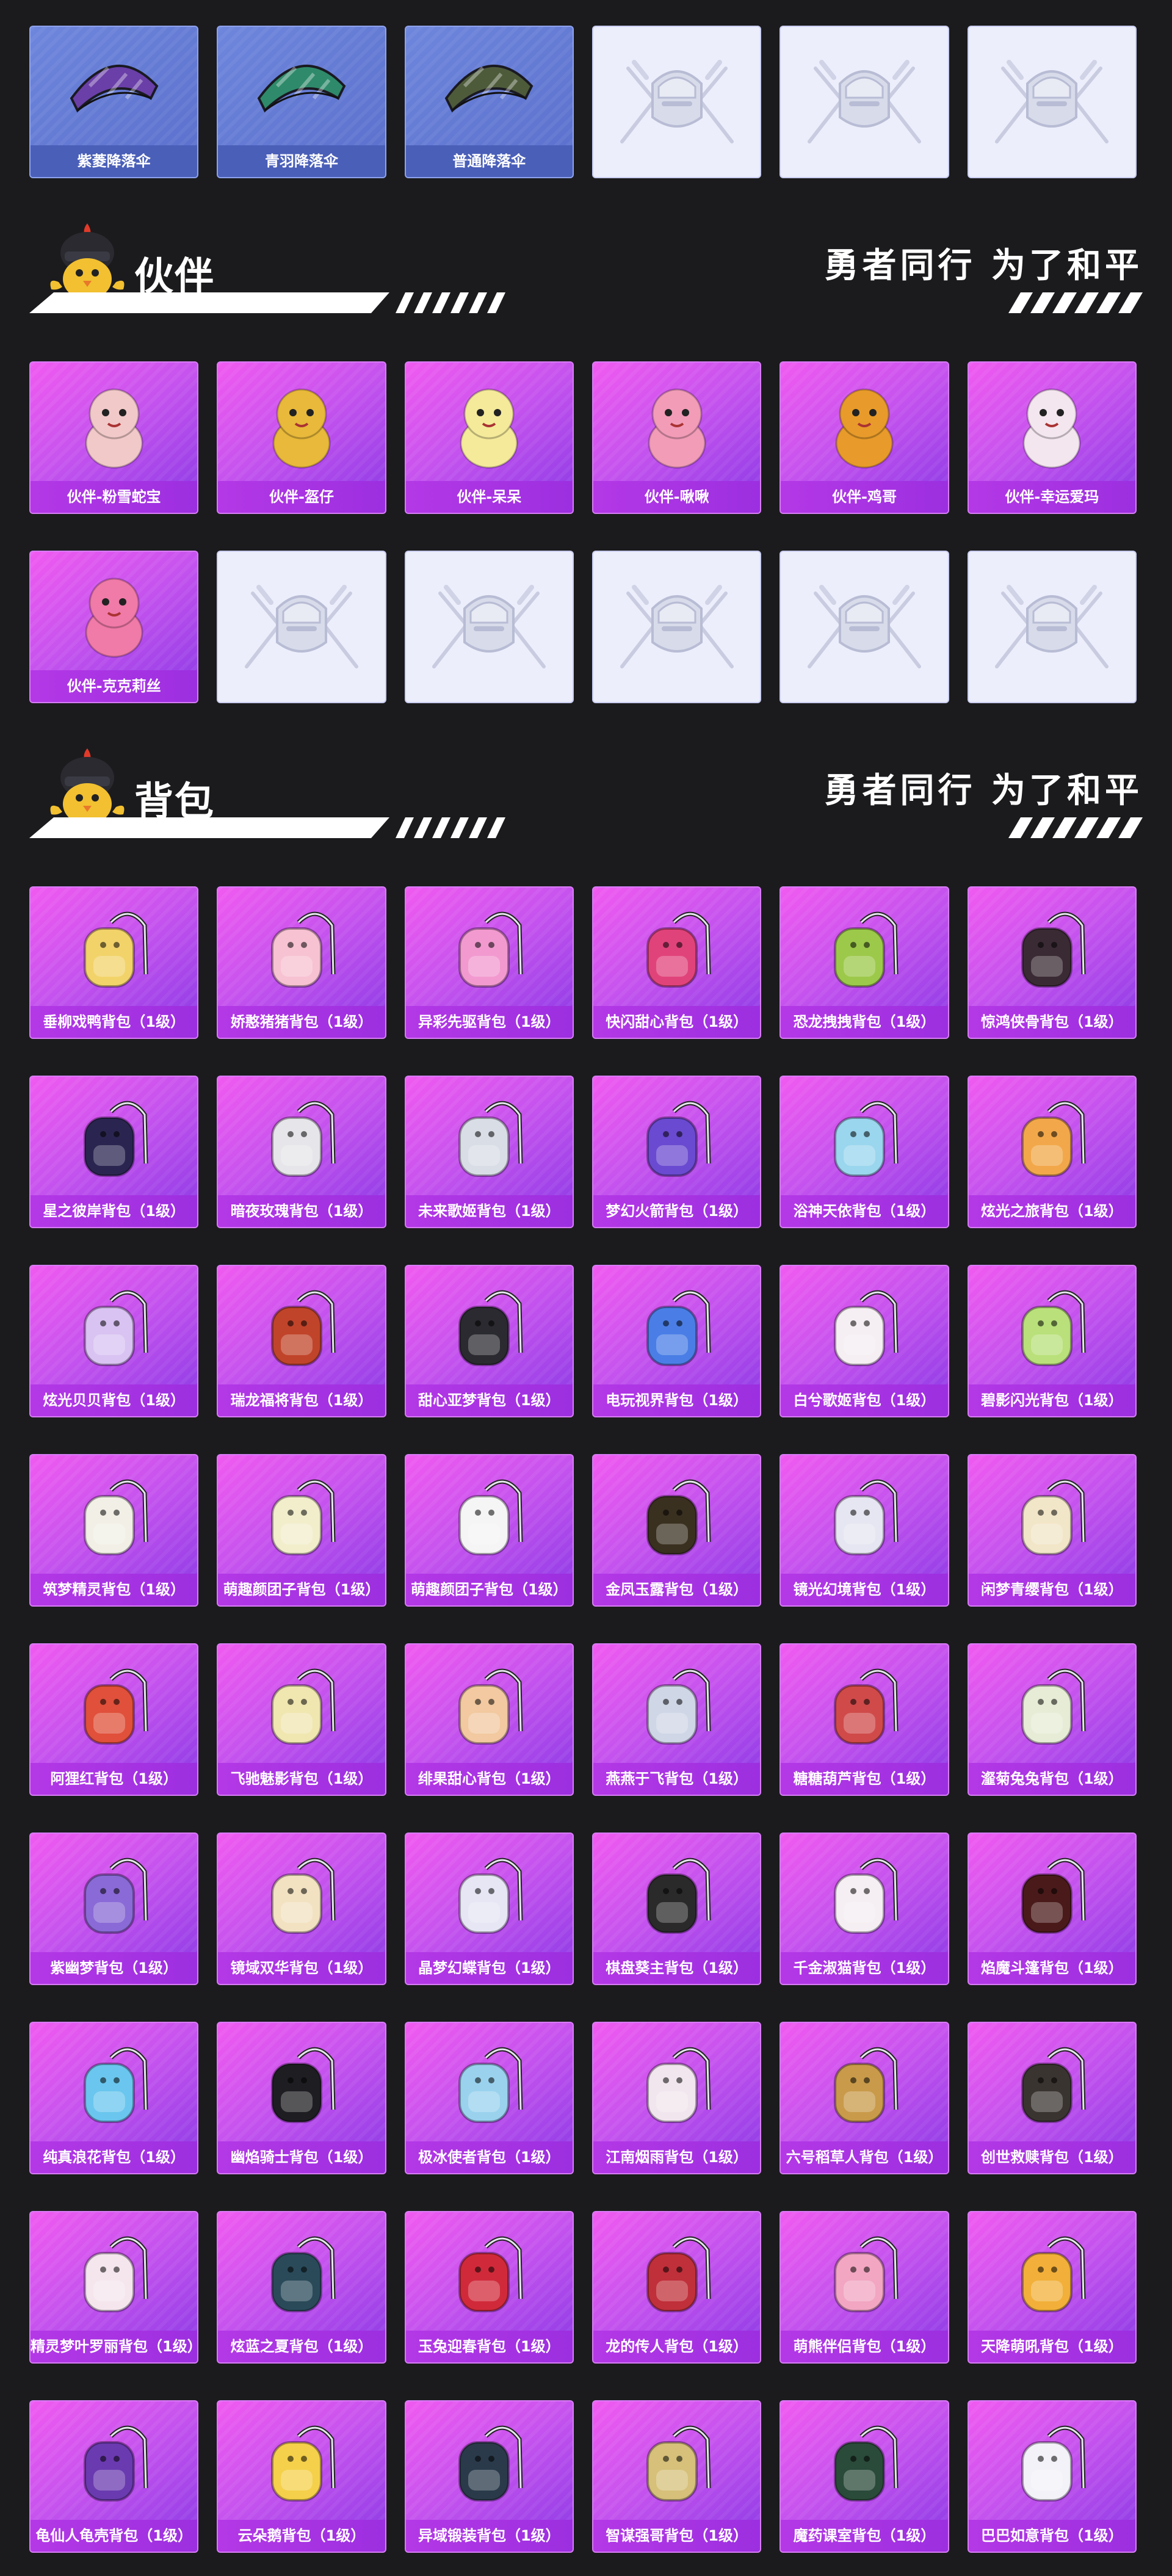  Describe the element at coordinates (302, 88) in the screenshot. I see `parachute-icon` at that location.